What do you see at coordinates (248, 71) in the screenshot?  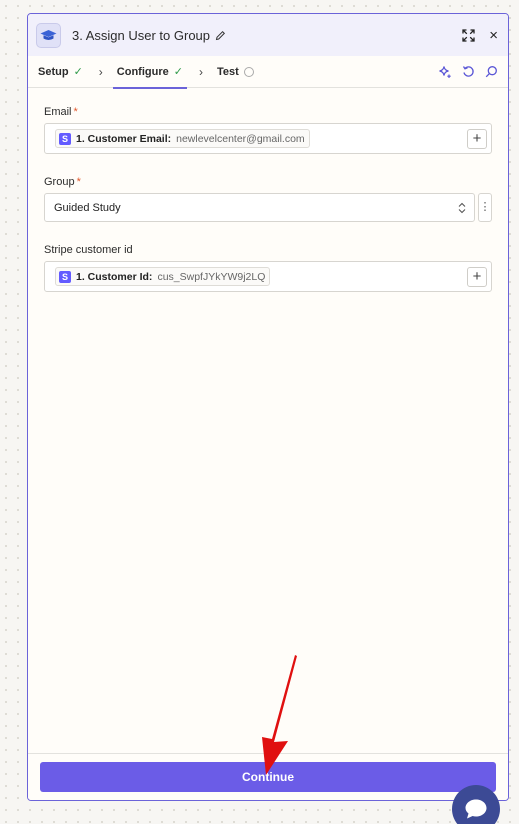 I see `pending-circle-icon` at bounding box center [248, 71].